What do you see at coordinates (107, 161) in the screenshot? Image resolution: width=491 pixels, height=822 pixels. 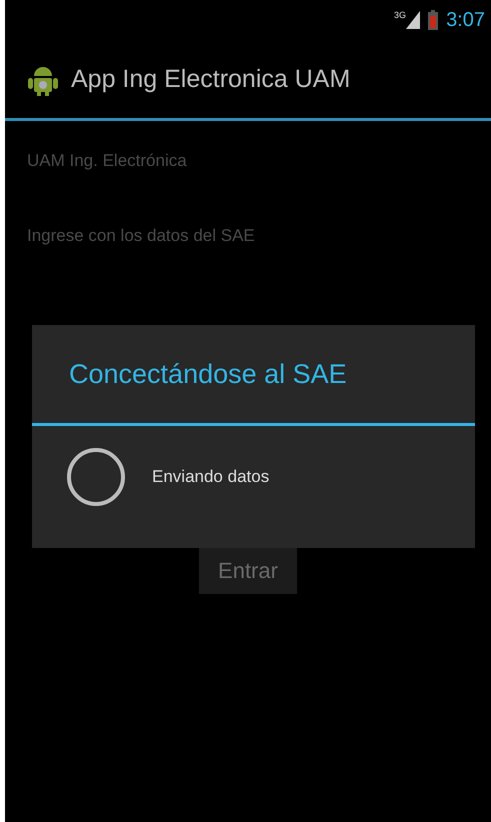 I see `heading-text: UAM Ing. Electrónica` at bounding box center [107, 161].